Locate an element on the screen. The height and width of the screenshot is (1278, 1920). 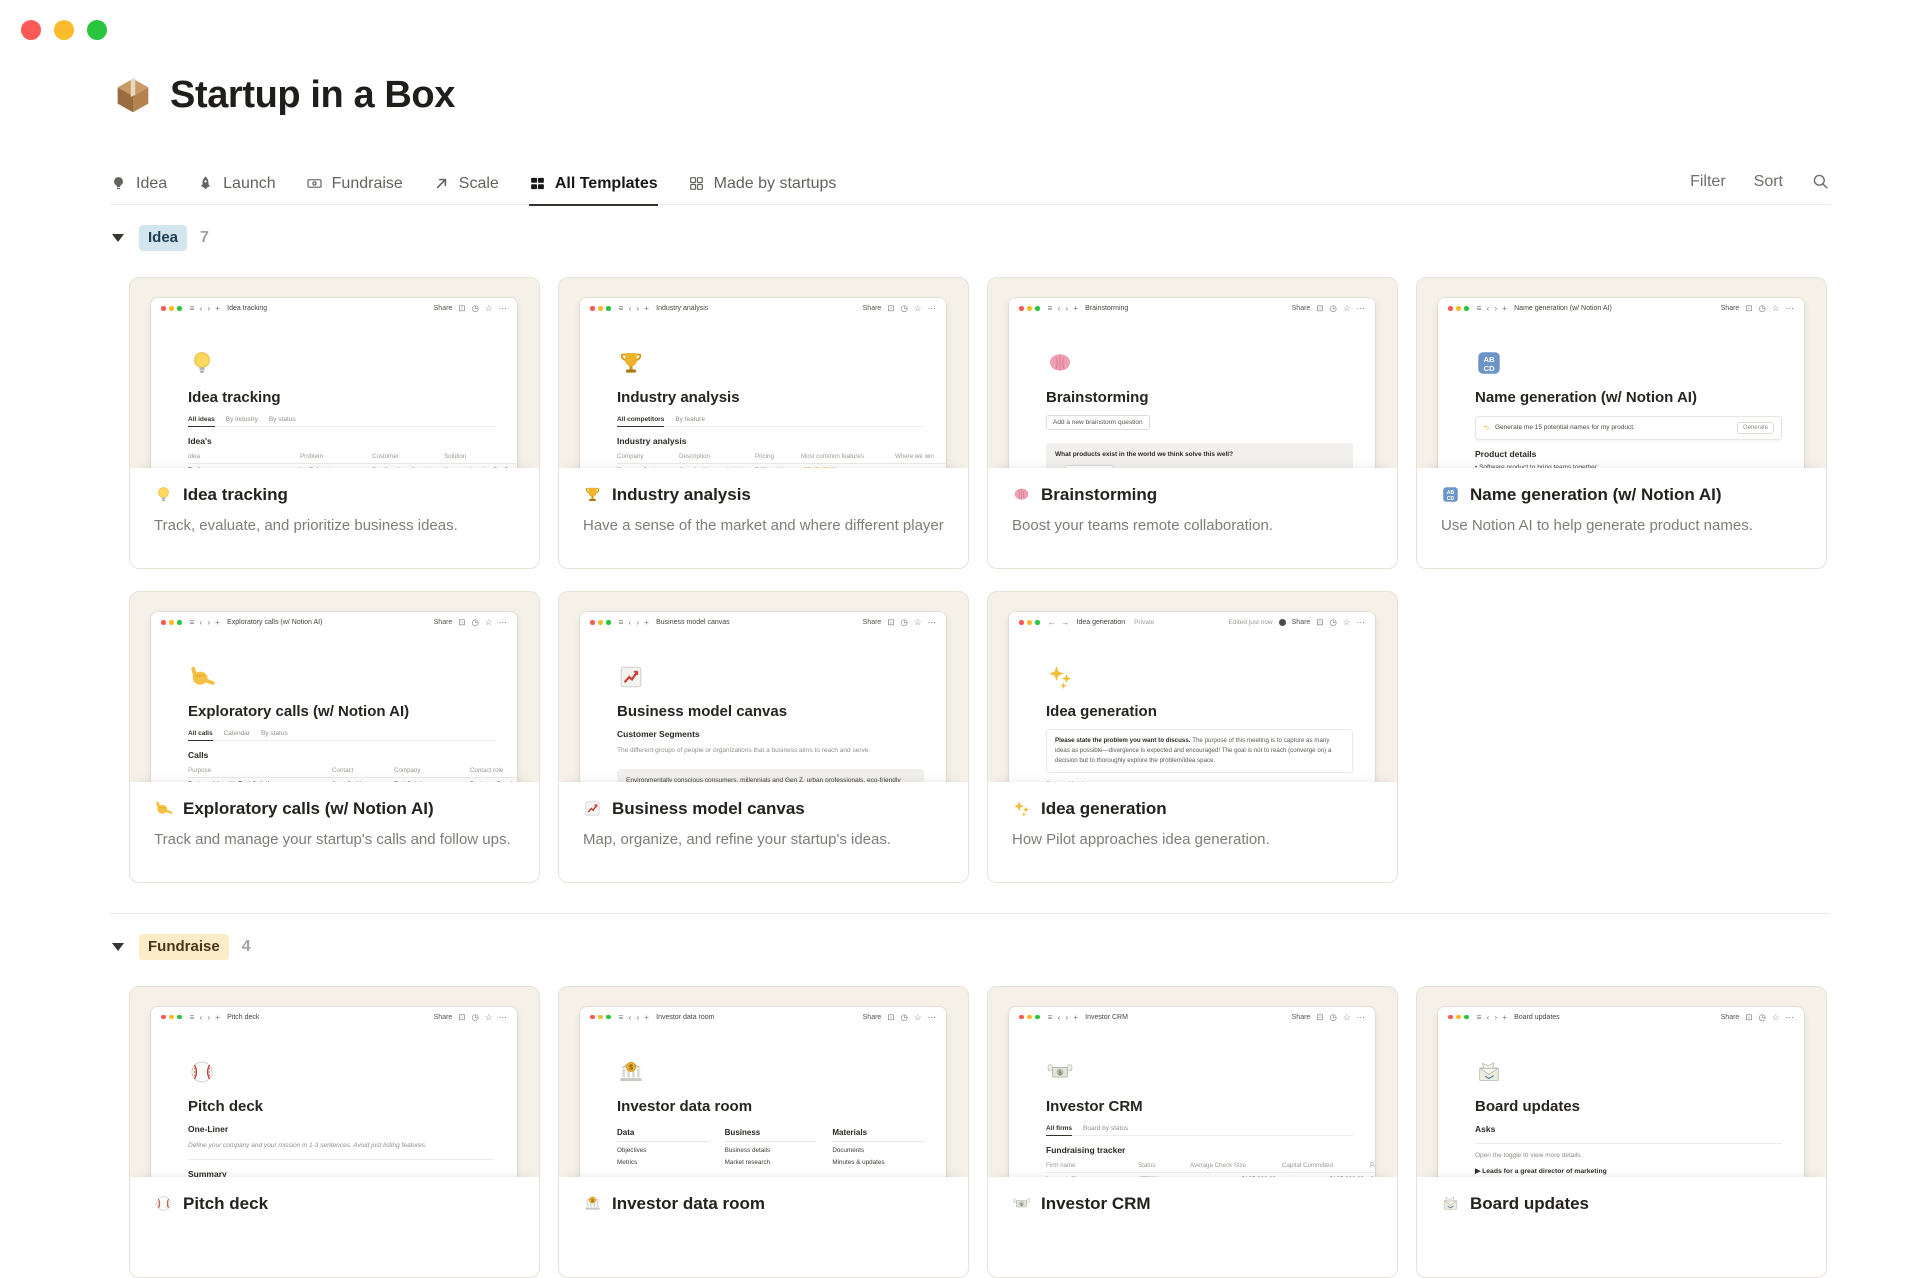
card-title: Investor data room is located at coordinates (689, 1203).